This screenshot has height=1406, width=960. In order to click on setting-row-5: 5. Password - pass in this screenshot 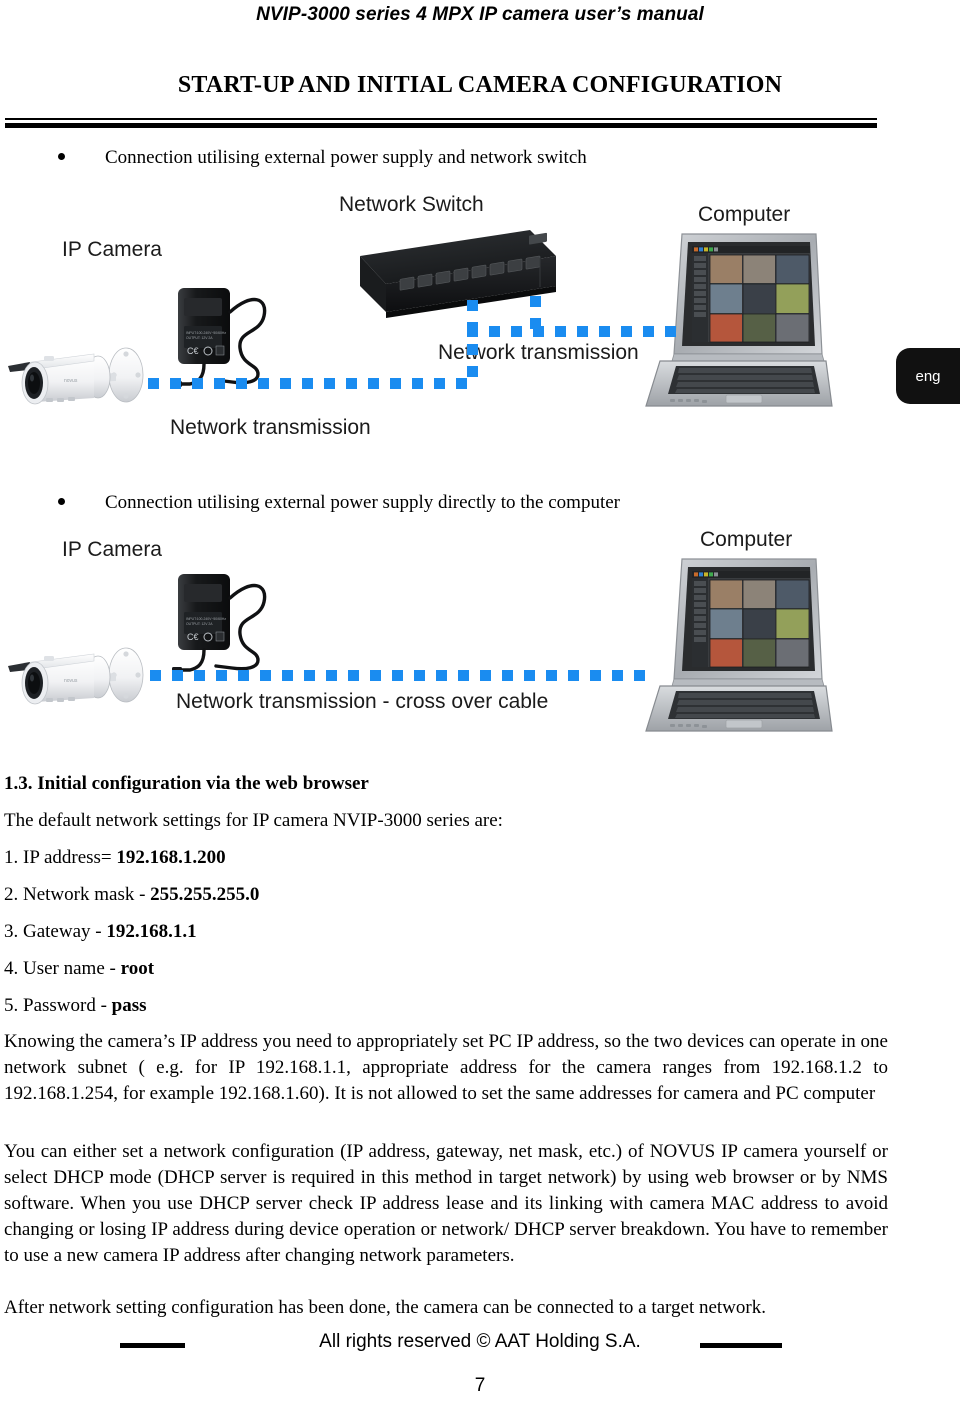, I will do `click(75, 1006)`.